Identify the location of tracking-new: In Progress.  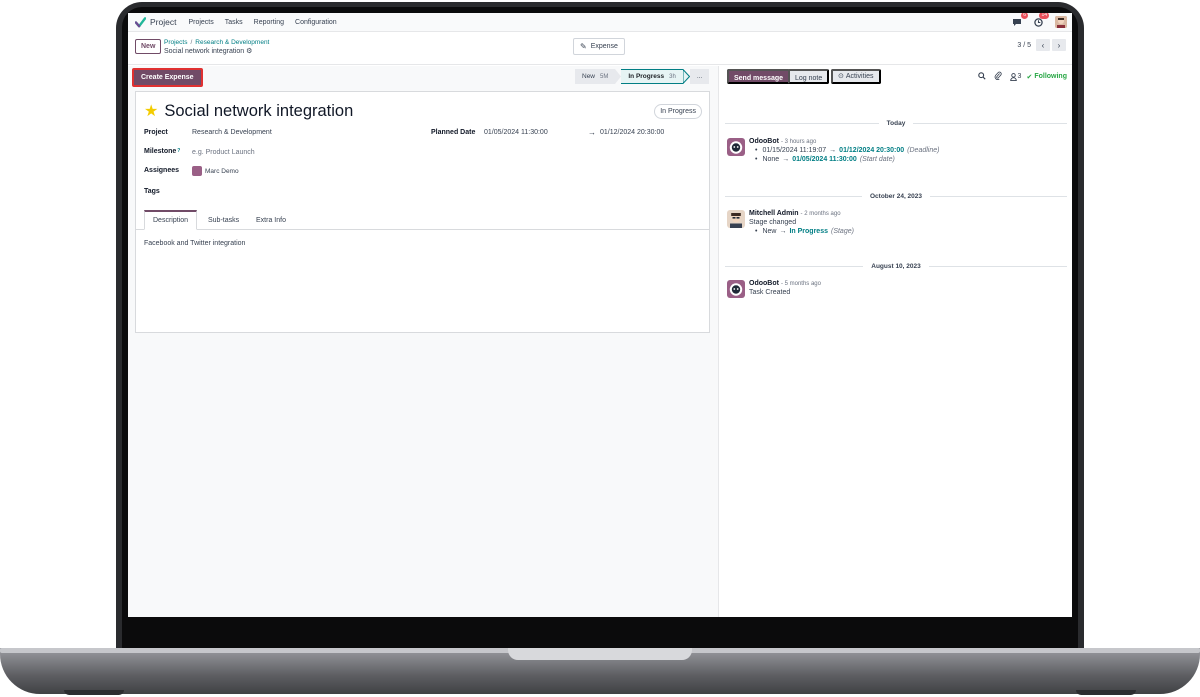
(808, 231).